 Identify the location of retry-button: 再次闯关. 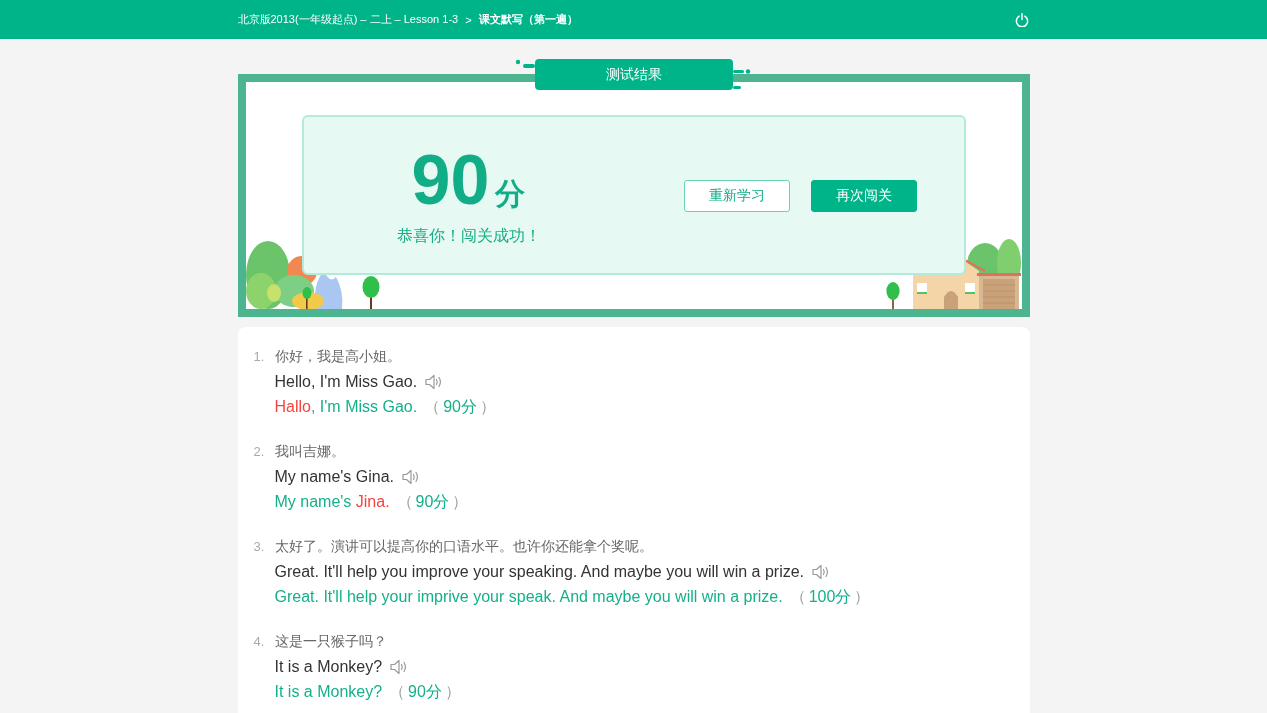
(863, 196).